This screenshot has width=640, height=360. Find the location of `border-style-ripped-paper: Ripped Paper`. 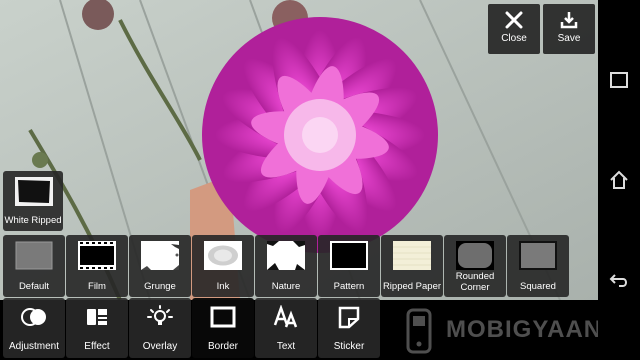

border-style-ripped-paper: Ripped Paper is located at coordinates (412, 266).